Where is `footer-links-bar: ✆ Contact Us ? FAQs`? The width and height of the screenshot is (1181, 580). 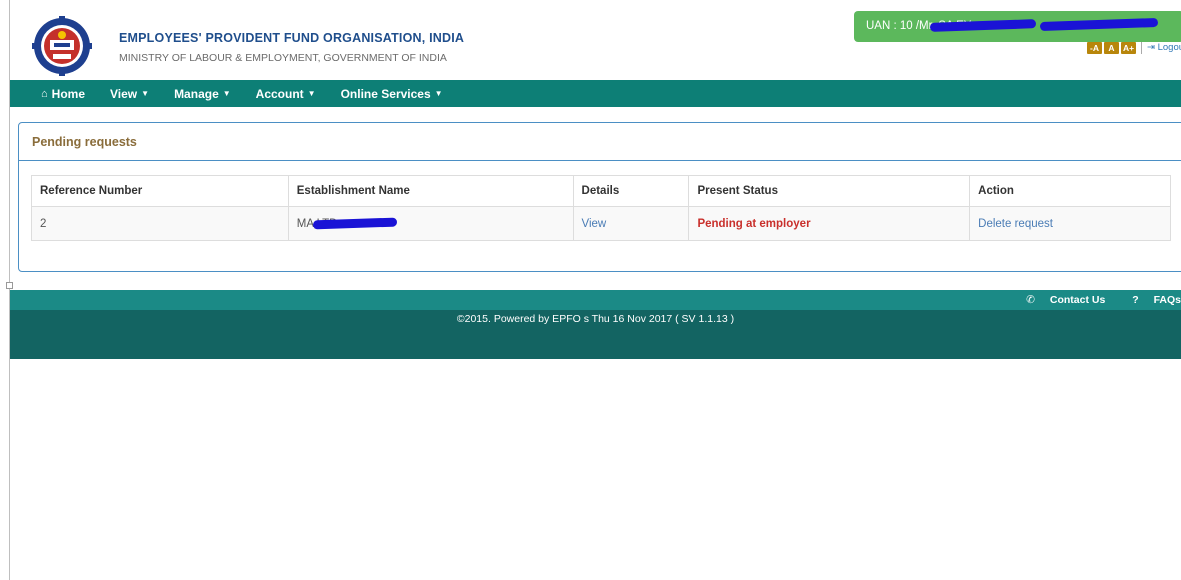 footer-links-bar: ✆ Contact Us ? FAQs is located at coordinates (595, 300).